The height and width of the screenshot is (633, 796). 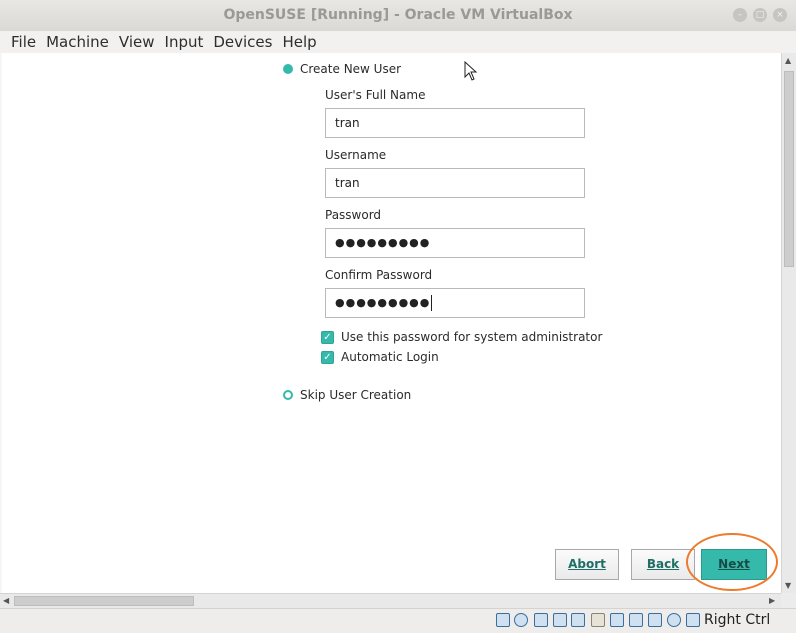 What do you see at coordinates (780, 15) in the screenshot?
I see `close-icon: ×` at bounding box center [780, 15].